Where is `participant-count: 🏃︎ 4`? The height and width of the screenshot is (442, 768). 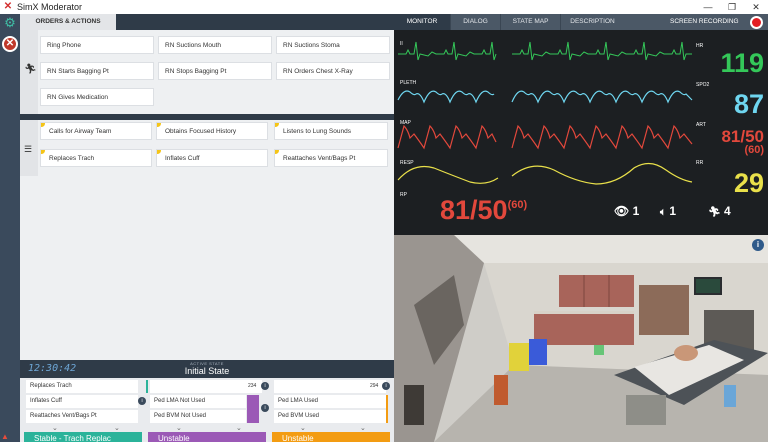 participant-count: 🏃︎ 4 is located at coordinates (719, 211).